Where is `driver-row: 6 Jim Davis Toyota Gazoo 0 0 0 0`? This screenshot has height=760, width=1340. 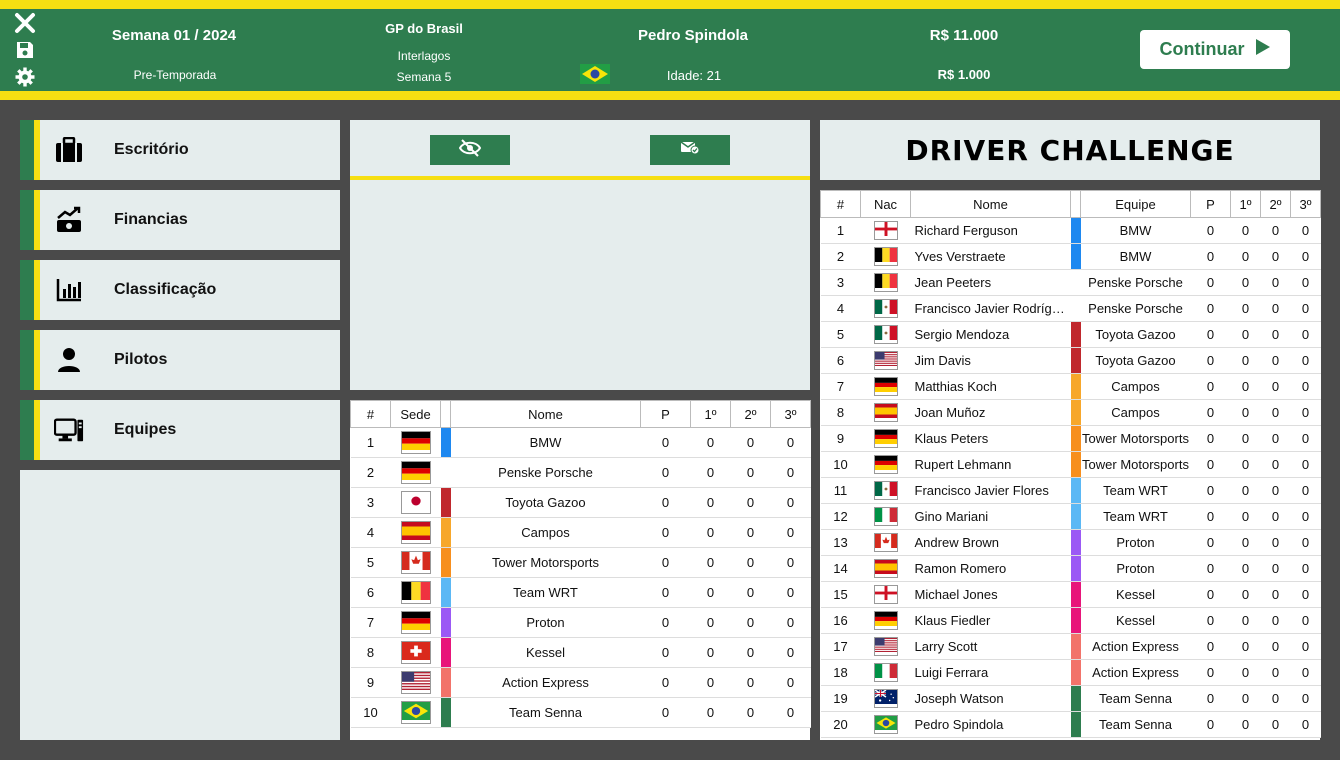
driver-row: 6 Jim Davis Toyota Gazoo 0 0 0 0 is located at coordinates (1070, 360).